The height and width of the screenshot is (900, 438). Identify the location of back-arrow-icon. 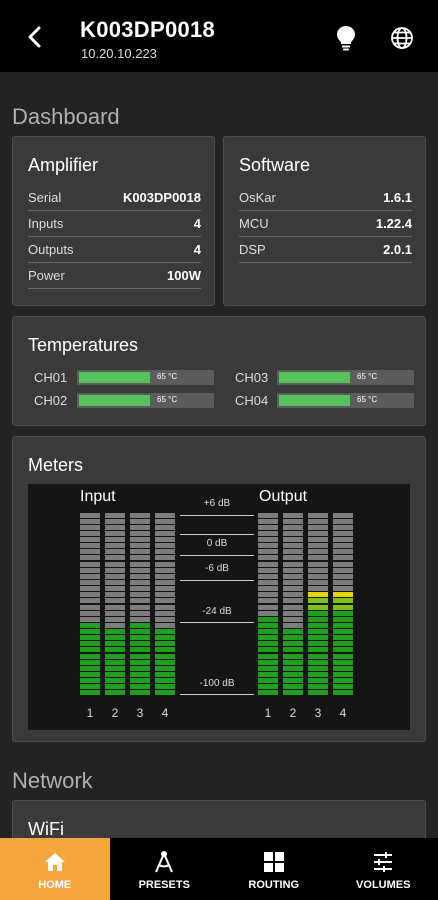
(35, 37).